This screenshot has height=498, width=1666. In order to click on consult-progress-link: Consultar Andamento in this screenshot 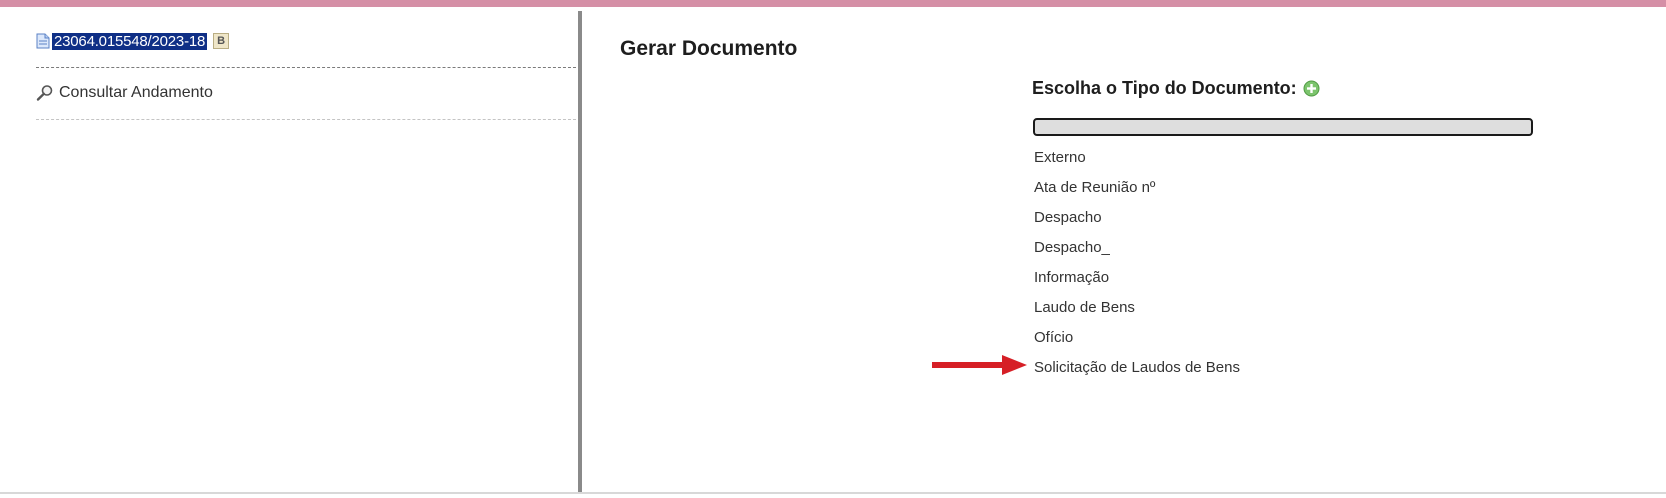, I will do `click(124, 93)`.